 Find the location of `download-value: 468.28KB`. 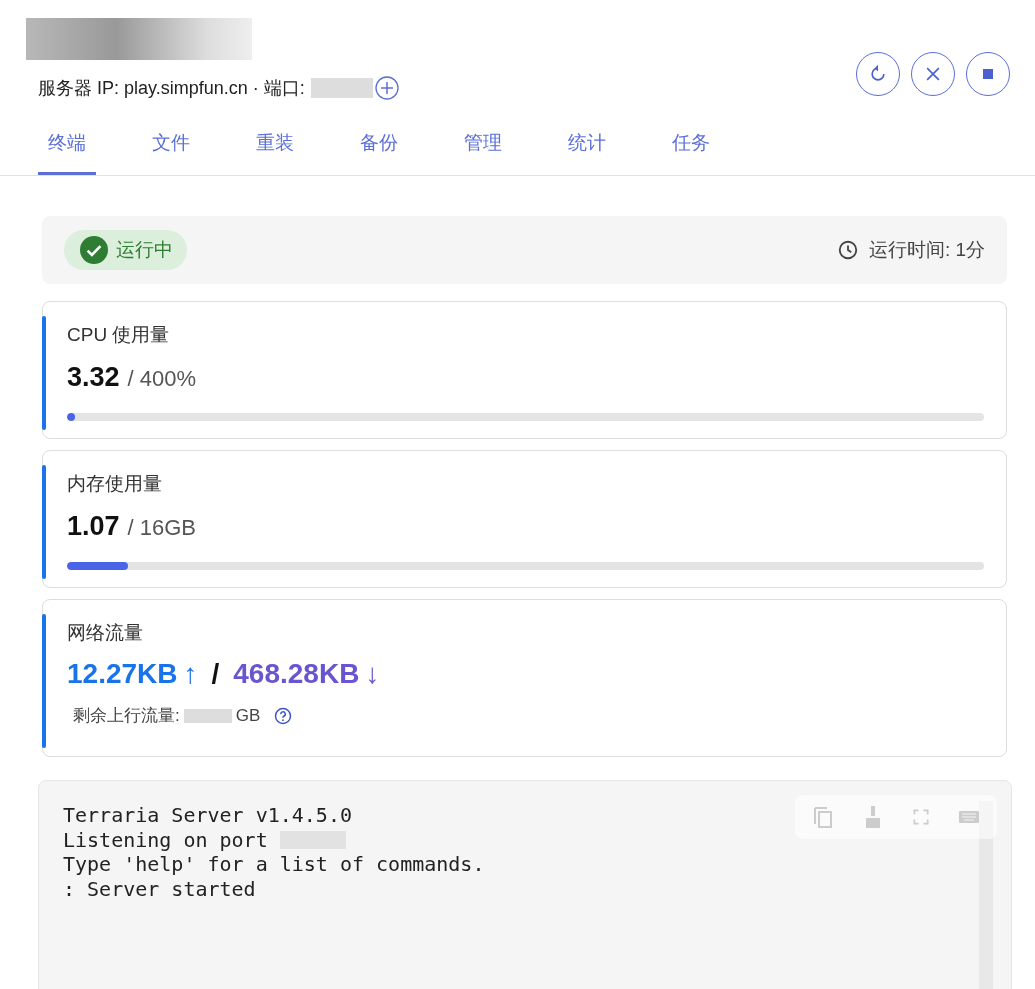

download-value: 468.28KB is located at coordinates (296, 674).